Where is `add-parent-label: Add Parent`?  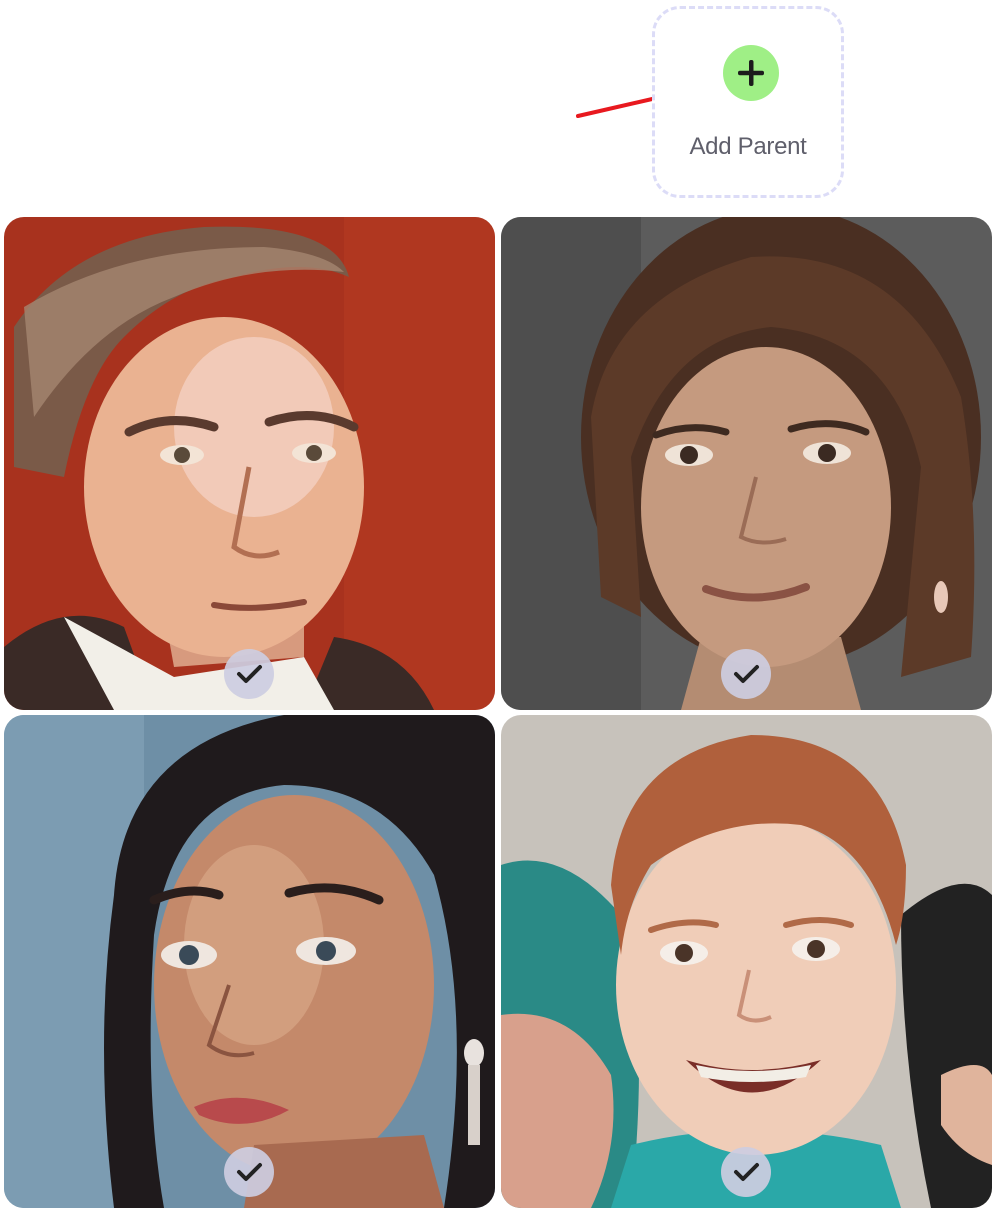
add-parent-label: Add Parent is located at coordinates (748, 146).